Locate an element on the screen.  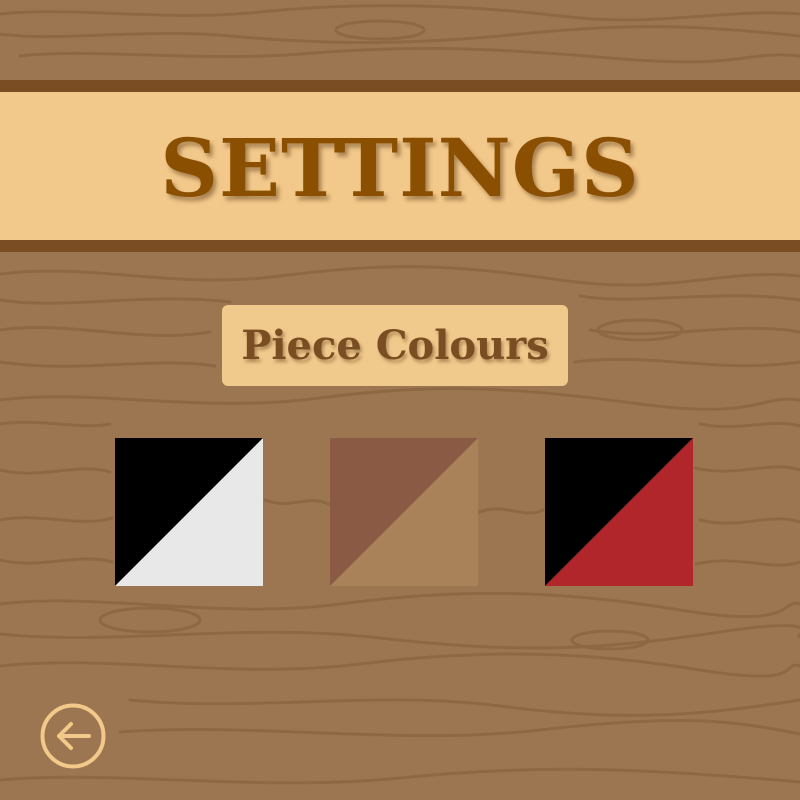
swatch-black-white is located at coordinates (189, 512).